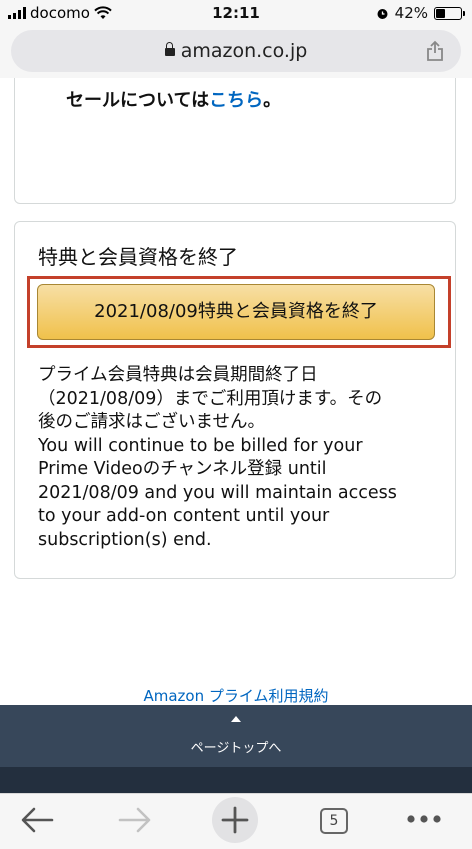 The height and width of the screenshot is (849, 472). Describe the element at coordinates (236, 13) in the screenshot. I see `status-bar: docomo 12:11 42%` at that location.